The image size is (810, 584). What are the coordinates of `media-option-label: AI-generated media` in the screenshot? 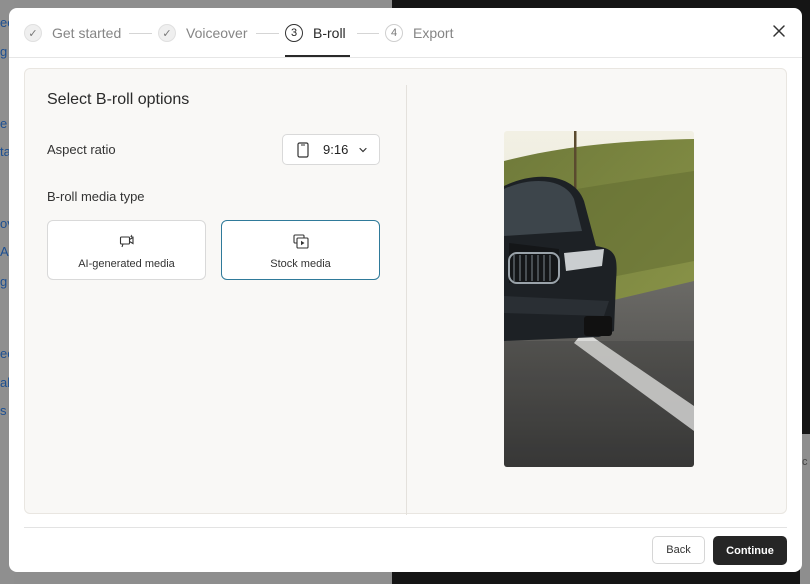 It's located at (126, 264).